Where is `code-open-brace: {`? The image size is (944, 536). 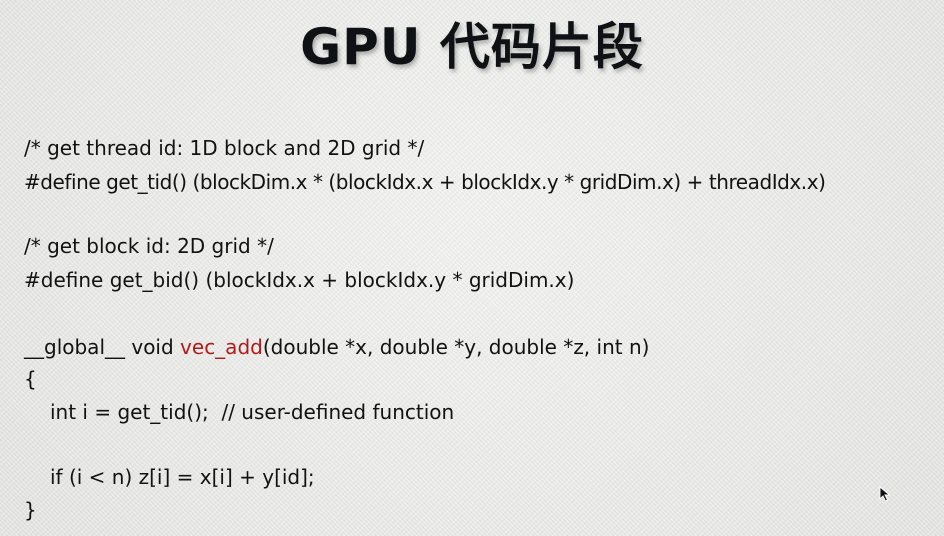
code-open-brace: { is located at coordinates (30, 379).